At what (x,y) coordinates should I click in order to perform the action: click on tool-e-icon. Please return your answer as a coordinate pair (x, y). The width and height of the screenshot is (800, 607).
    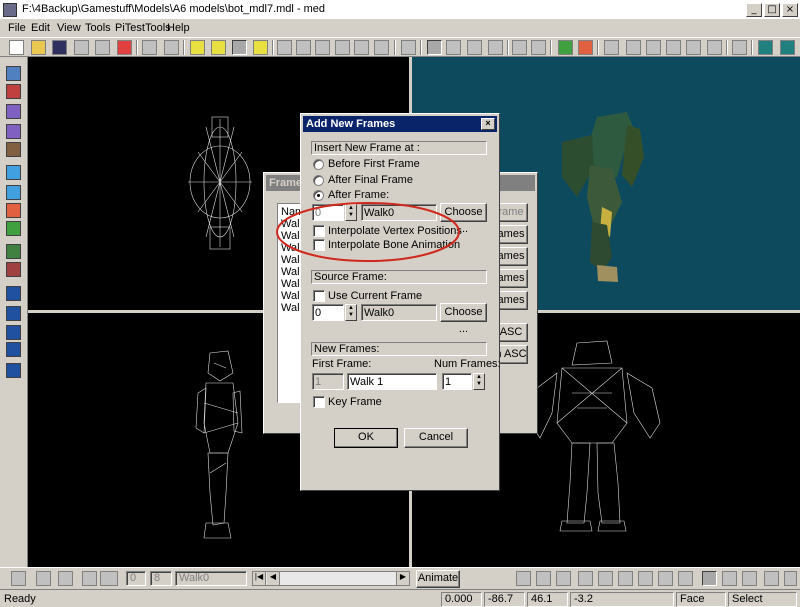
    Looking at the image, I should click on (13, 149).